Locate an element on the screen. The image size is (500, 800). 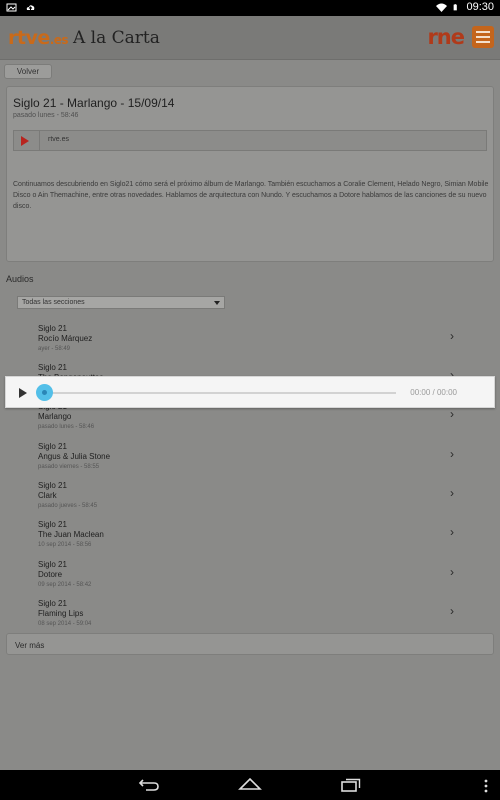
audios-heading: Audios is located at coordinates (20, 279).